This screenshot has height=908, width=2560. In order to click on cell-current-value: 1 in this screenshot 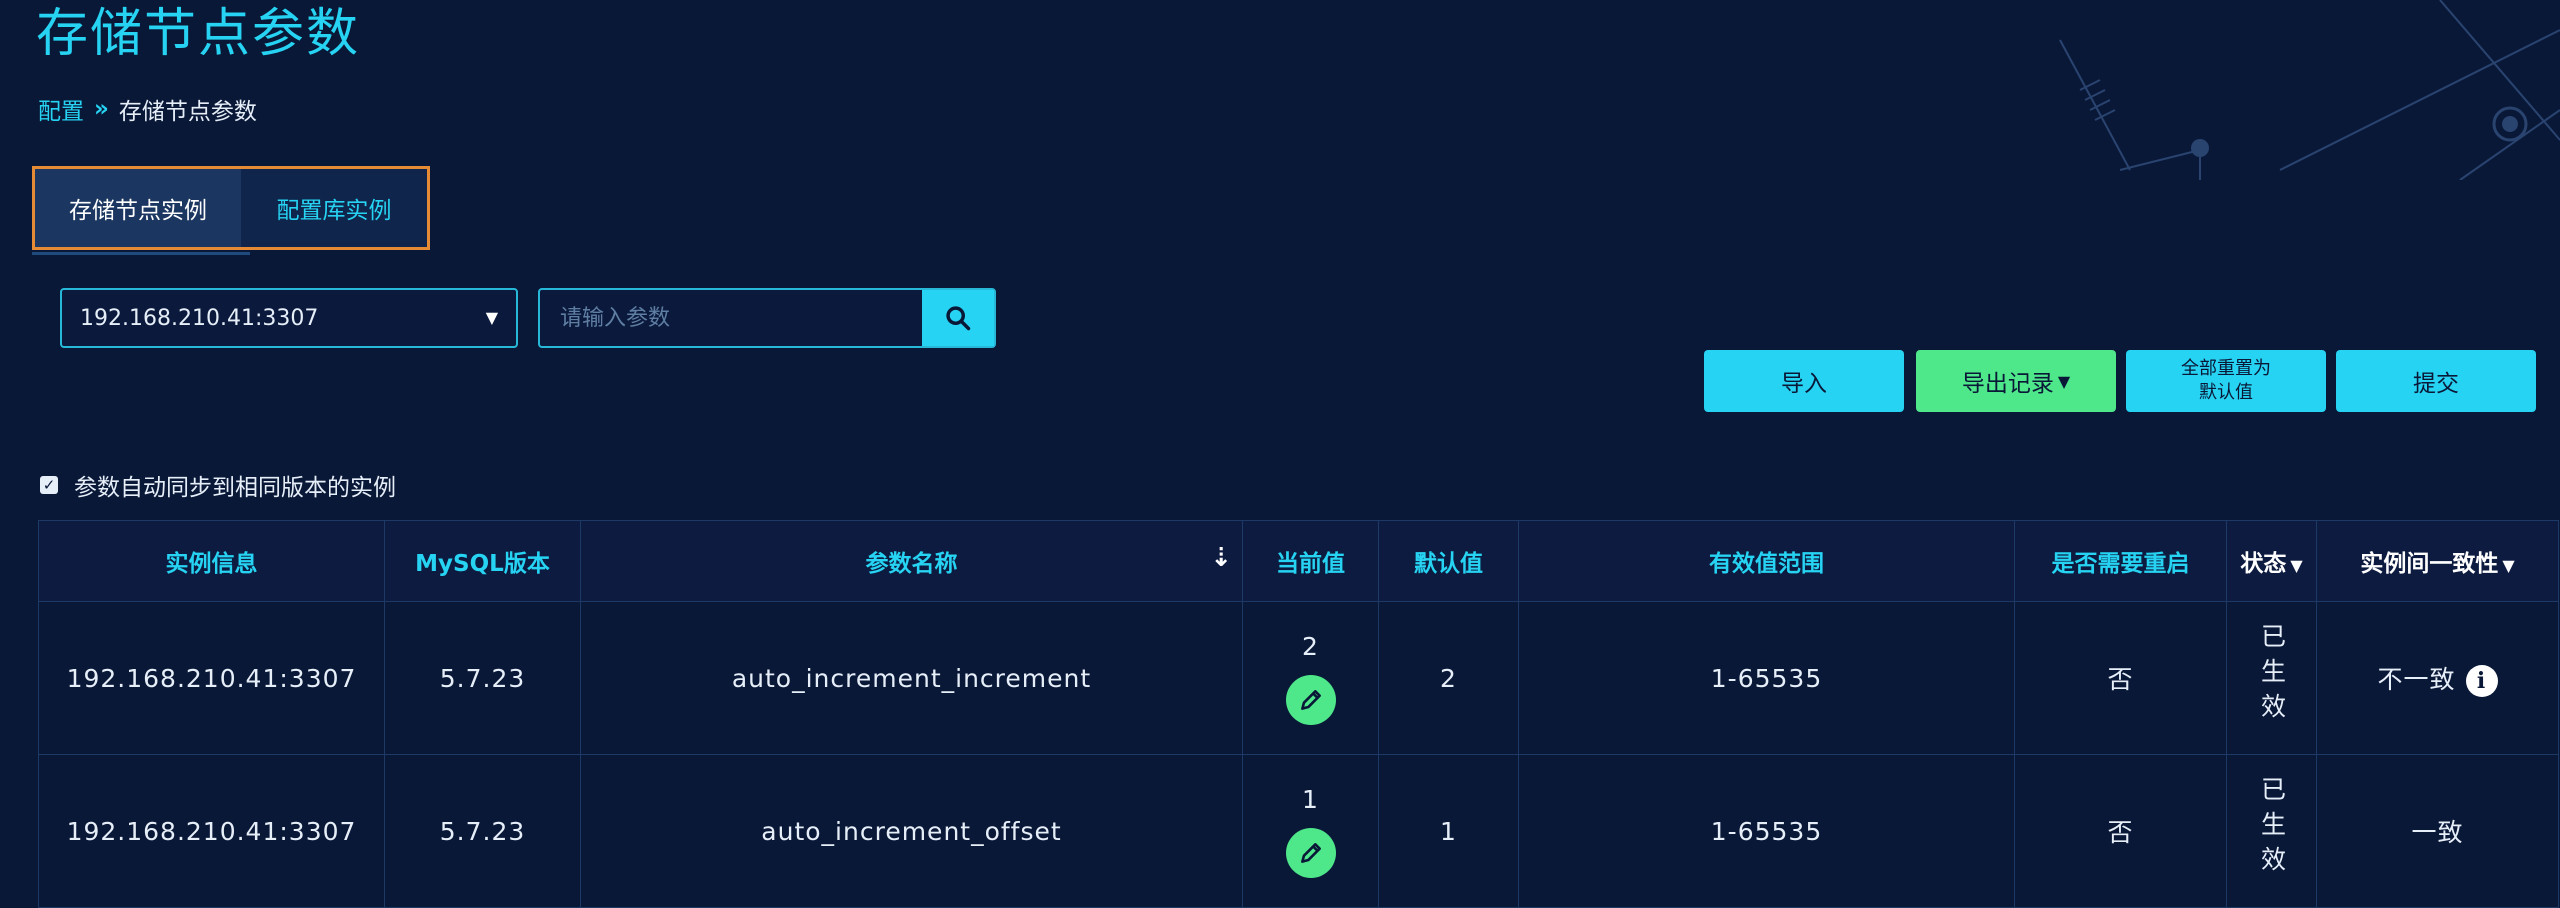, I will do `click(1310, 831)`.